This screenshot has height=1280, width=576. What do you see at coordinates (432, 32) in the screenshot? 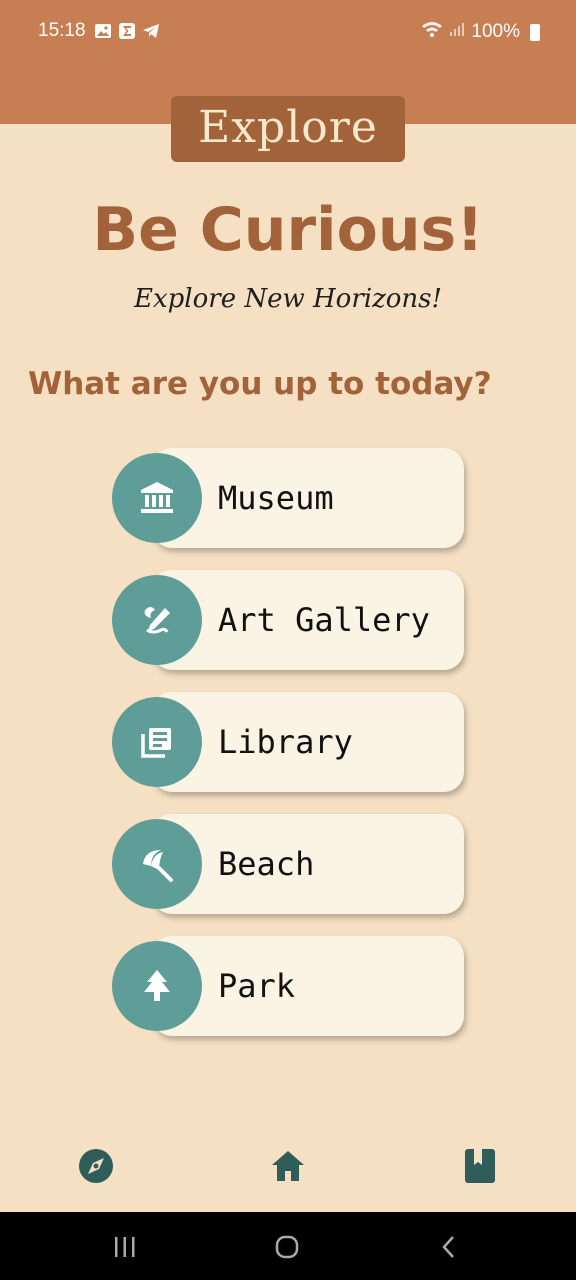
I see `wifi-icon` at bounding box center [432, 32].